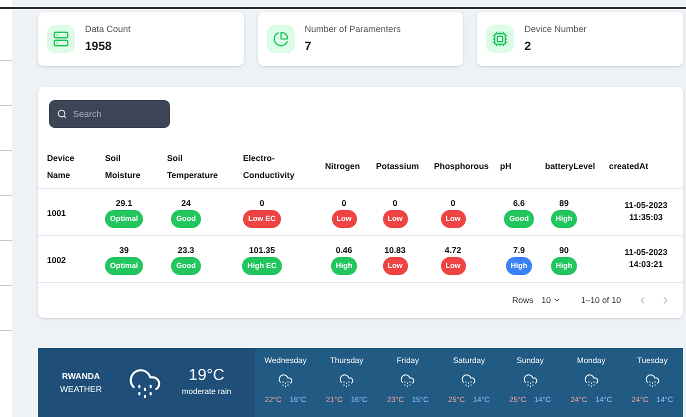  Describe the element at coordinates (519, 250) in the screenshot. I see `table-cell: 7.9` at that location.